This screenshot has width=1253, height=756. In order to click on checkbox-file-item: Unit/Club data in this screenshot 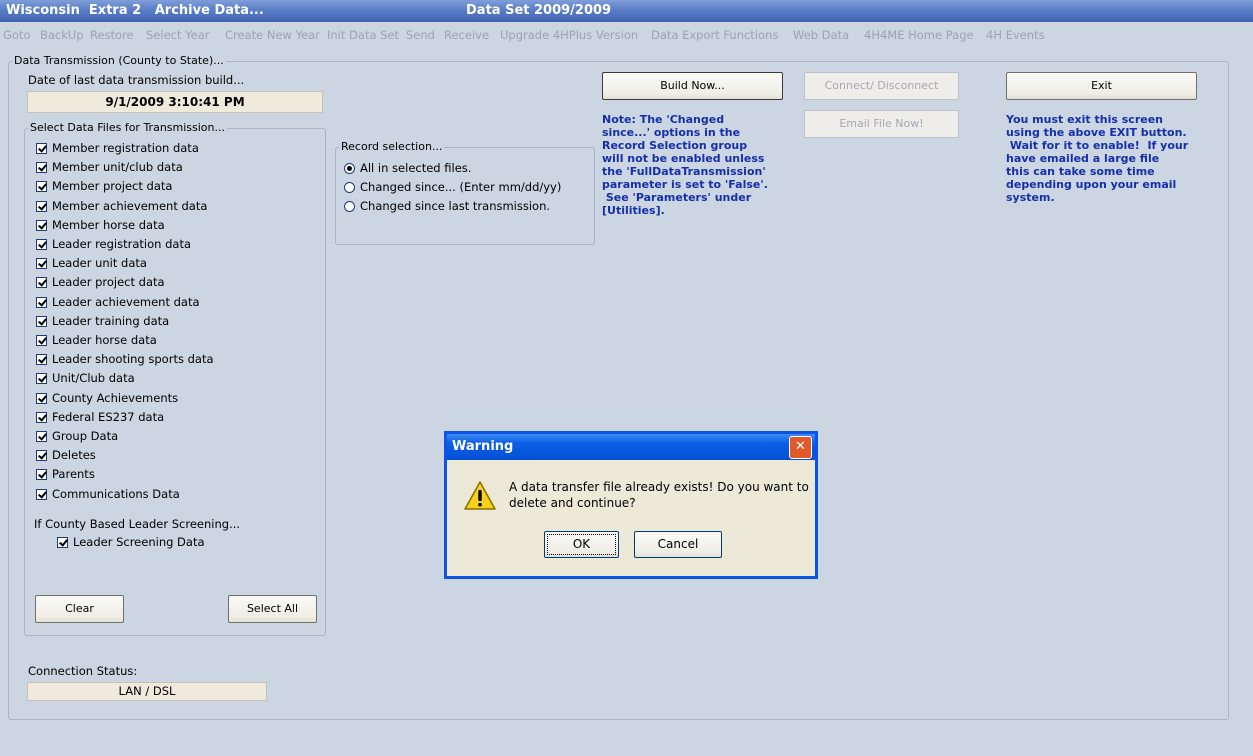, I will do `click(85, 379)`.